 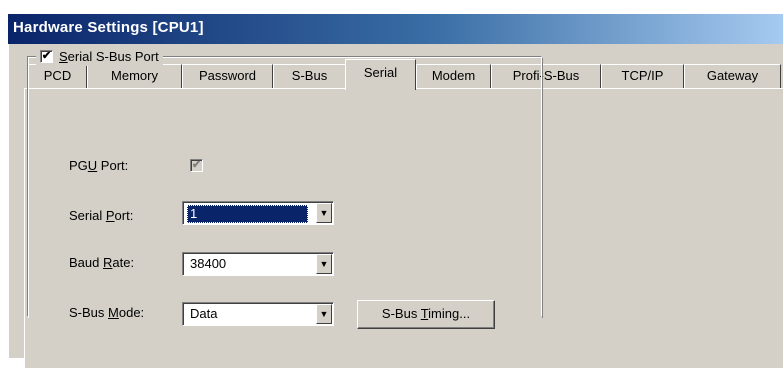 What do you see at coordinates (113, 165) in the screenshot?
I see `label-part: Port:` at bounding box center [113, 165].